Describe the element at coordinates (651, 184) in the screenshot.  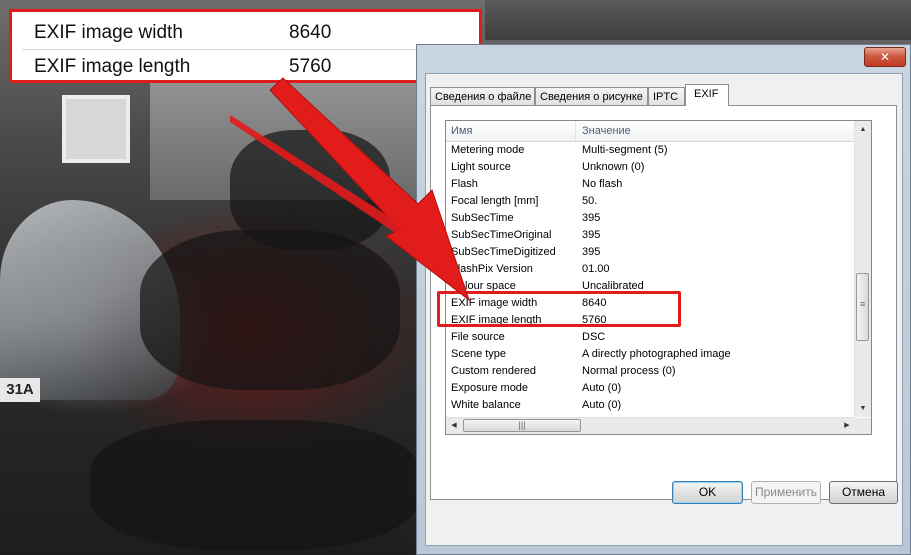
I see `list-item: Flash No flash` at that location.